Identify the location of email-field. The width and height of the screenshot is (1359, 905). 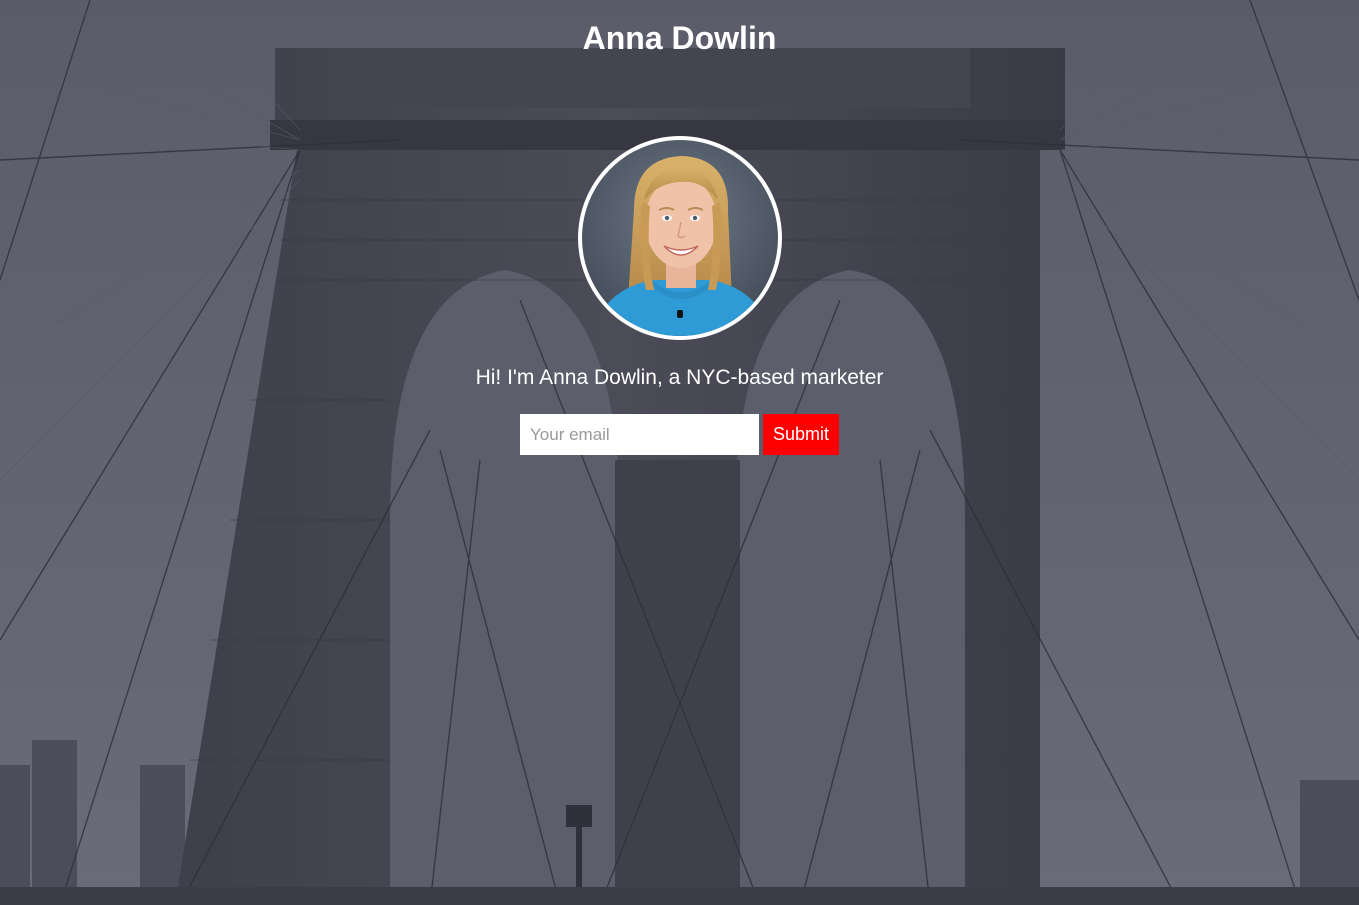
(639, 434).